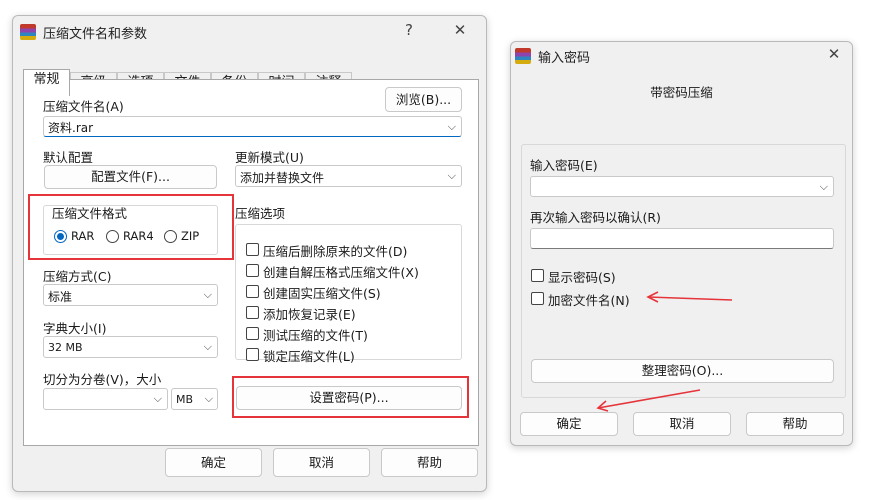  I want to click on tab-general: 常规, so click(46, 82).